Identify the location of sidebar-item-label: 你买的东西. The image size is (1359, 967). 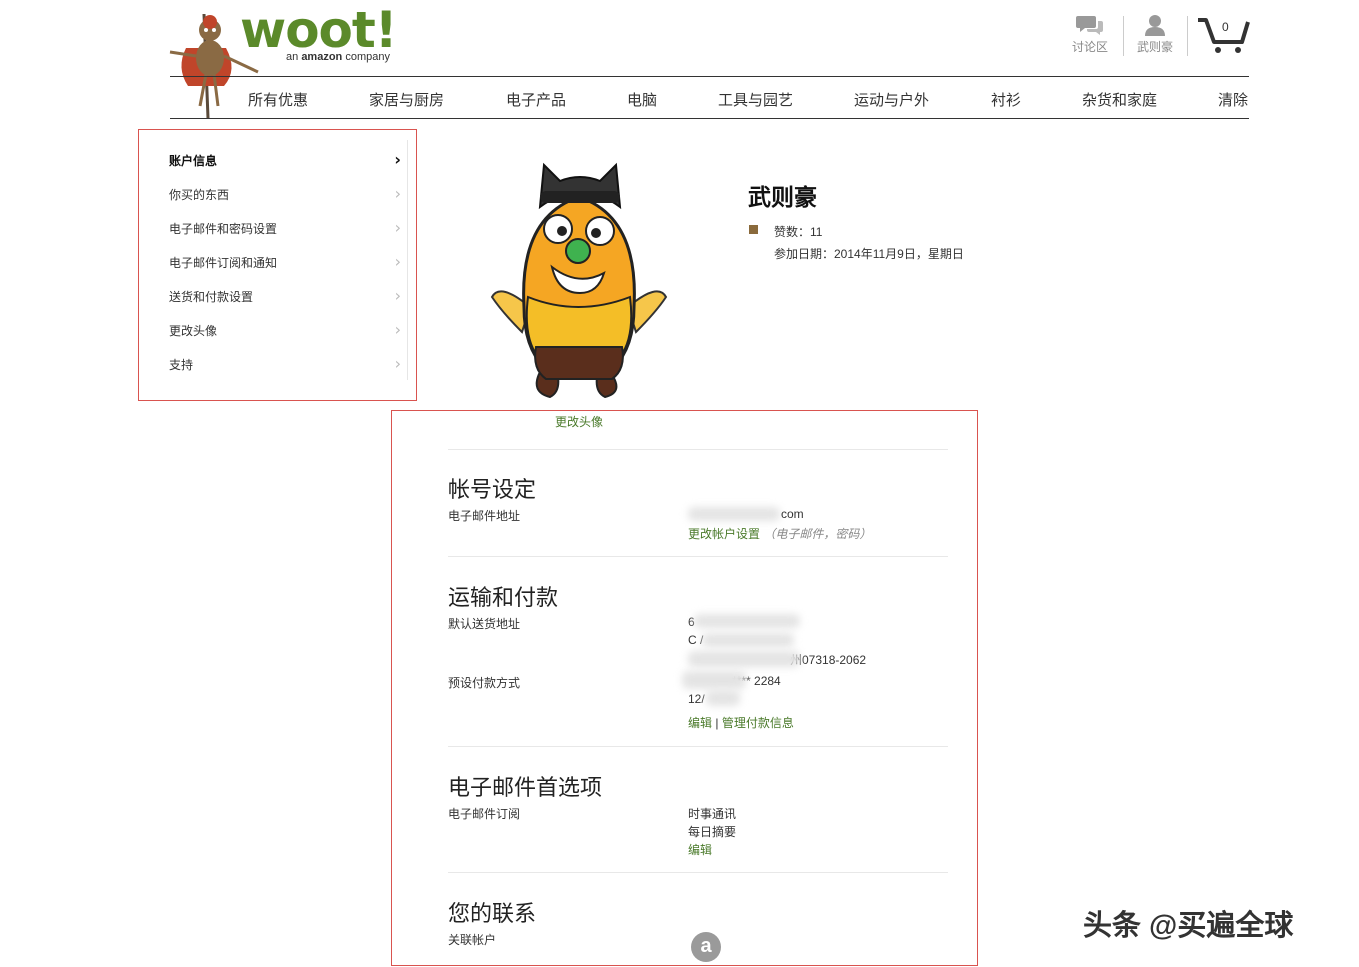
(199, 195).